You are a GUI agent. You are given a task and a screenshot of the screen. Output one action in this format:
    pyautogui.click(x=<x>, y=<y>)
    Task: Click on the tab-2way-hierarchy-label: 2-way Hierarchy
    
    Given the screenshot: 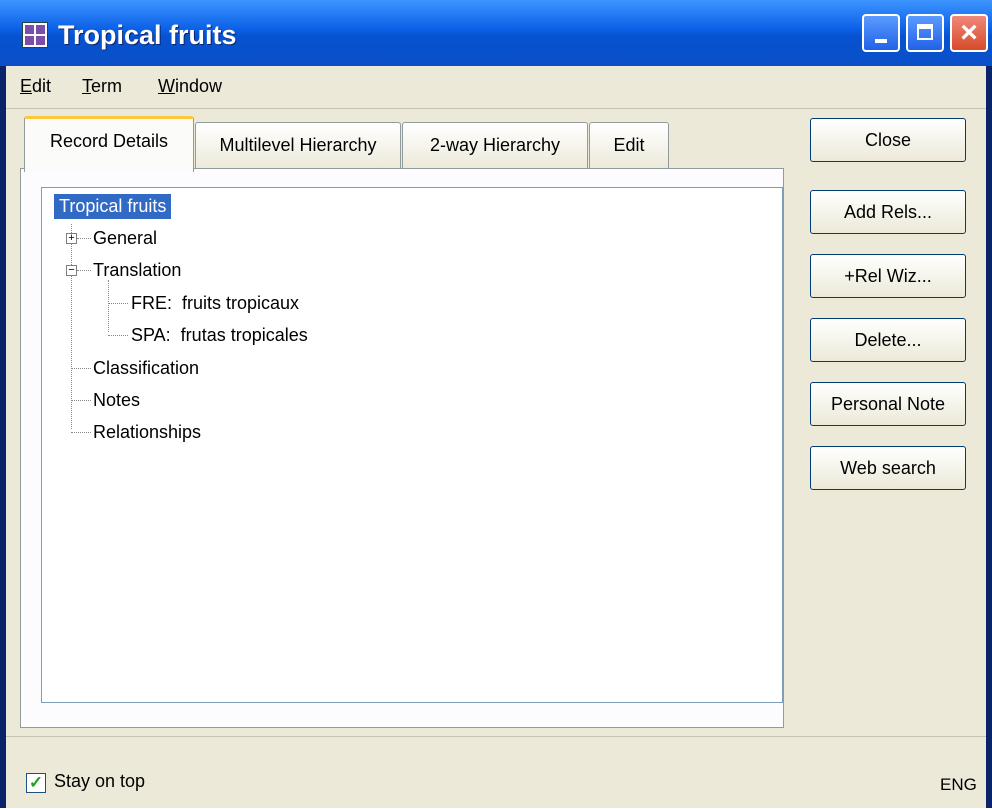 What is the action you would take?
    pyautogui.click(x=495, y=145)
    